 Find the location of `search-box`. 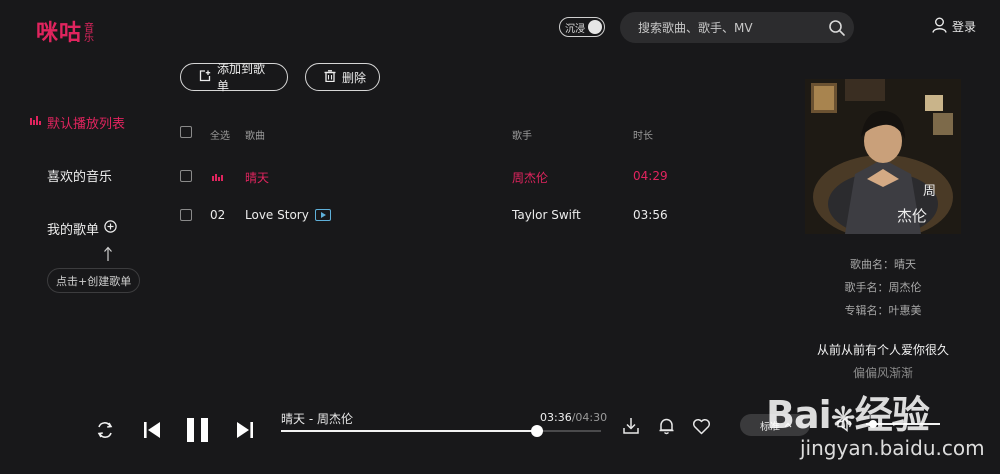

search-box is located at coordinates (737, 27).